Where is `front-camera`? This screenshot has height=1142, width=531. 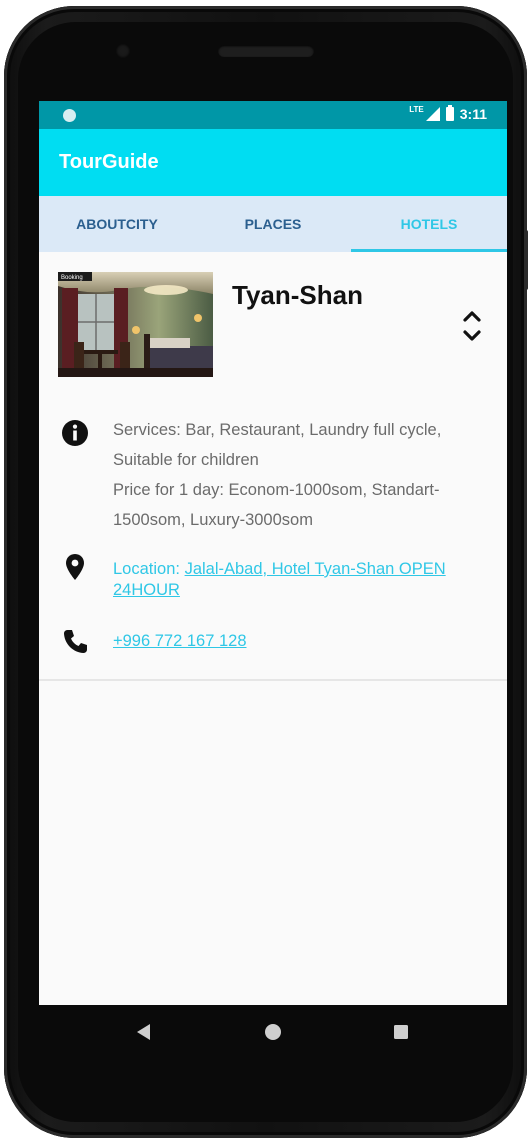
front-camera is located at coordinates (123, 51).